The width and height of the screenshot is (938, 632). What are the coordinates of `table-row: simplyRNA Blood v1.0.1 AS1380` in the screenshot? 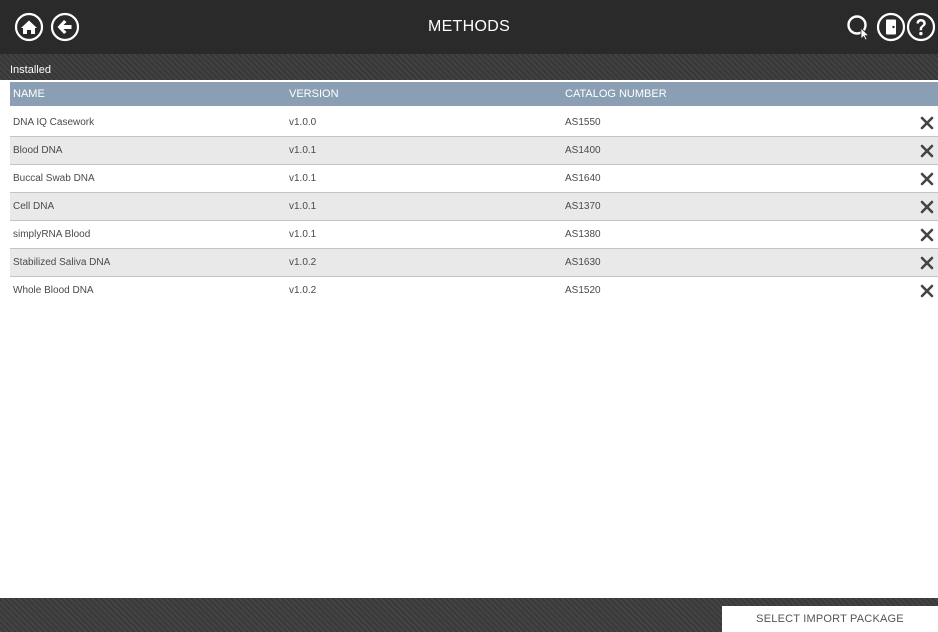 It's located at (474, 235).